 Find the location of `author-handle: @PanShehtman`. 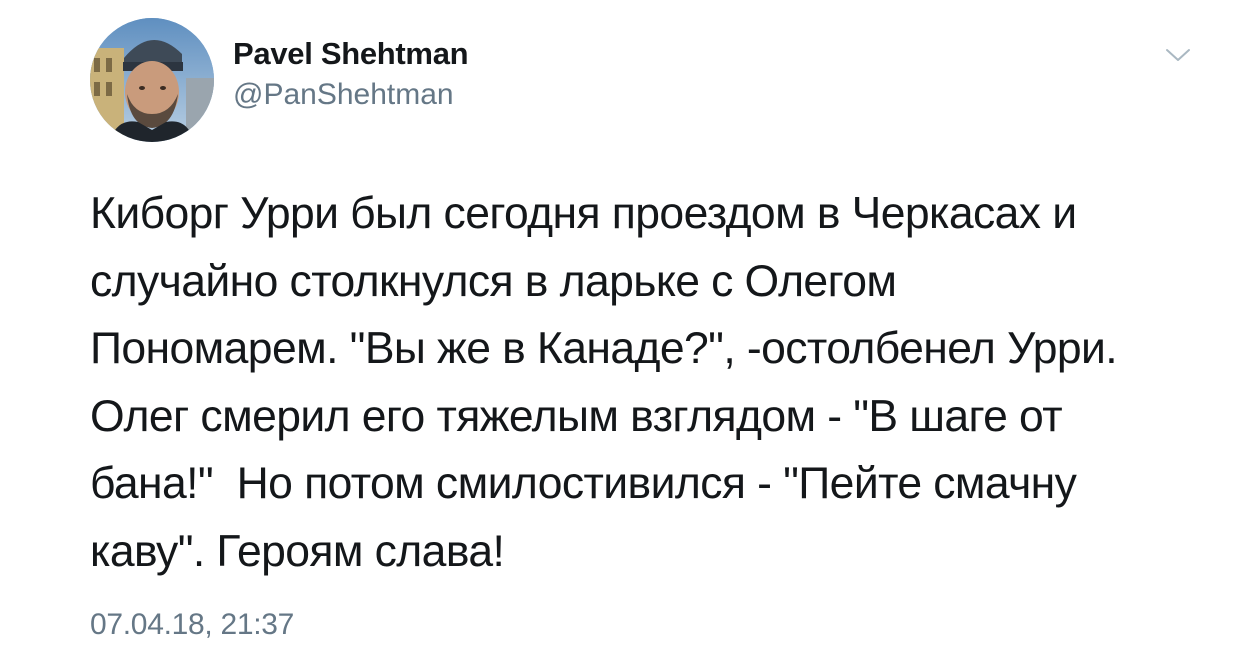

author-handle: @PanShehtman is located at coordinates (343, 95).